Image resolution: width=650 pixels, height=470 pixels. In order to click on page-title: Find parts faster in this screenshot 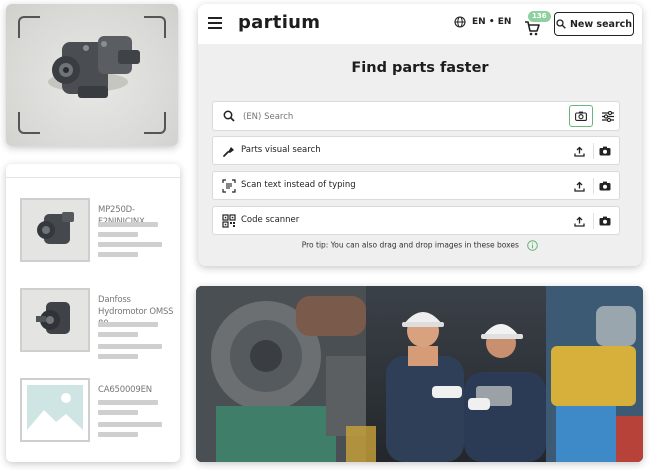, I will do `click(420, 68)`.